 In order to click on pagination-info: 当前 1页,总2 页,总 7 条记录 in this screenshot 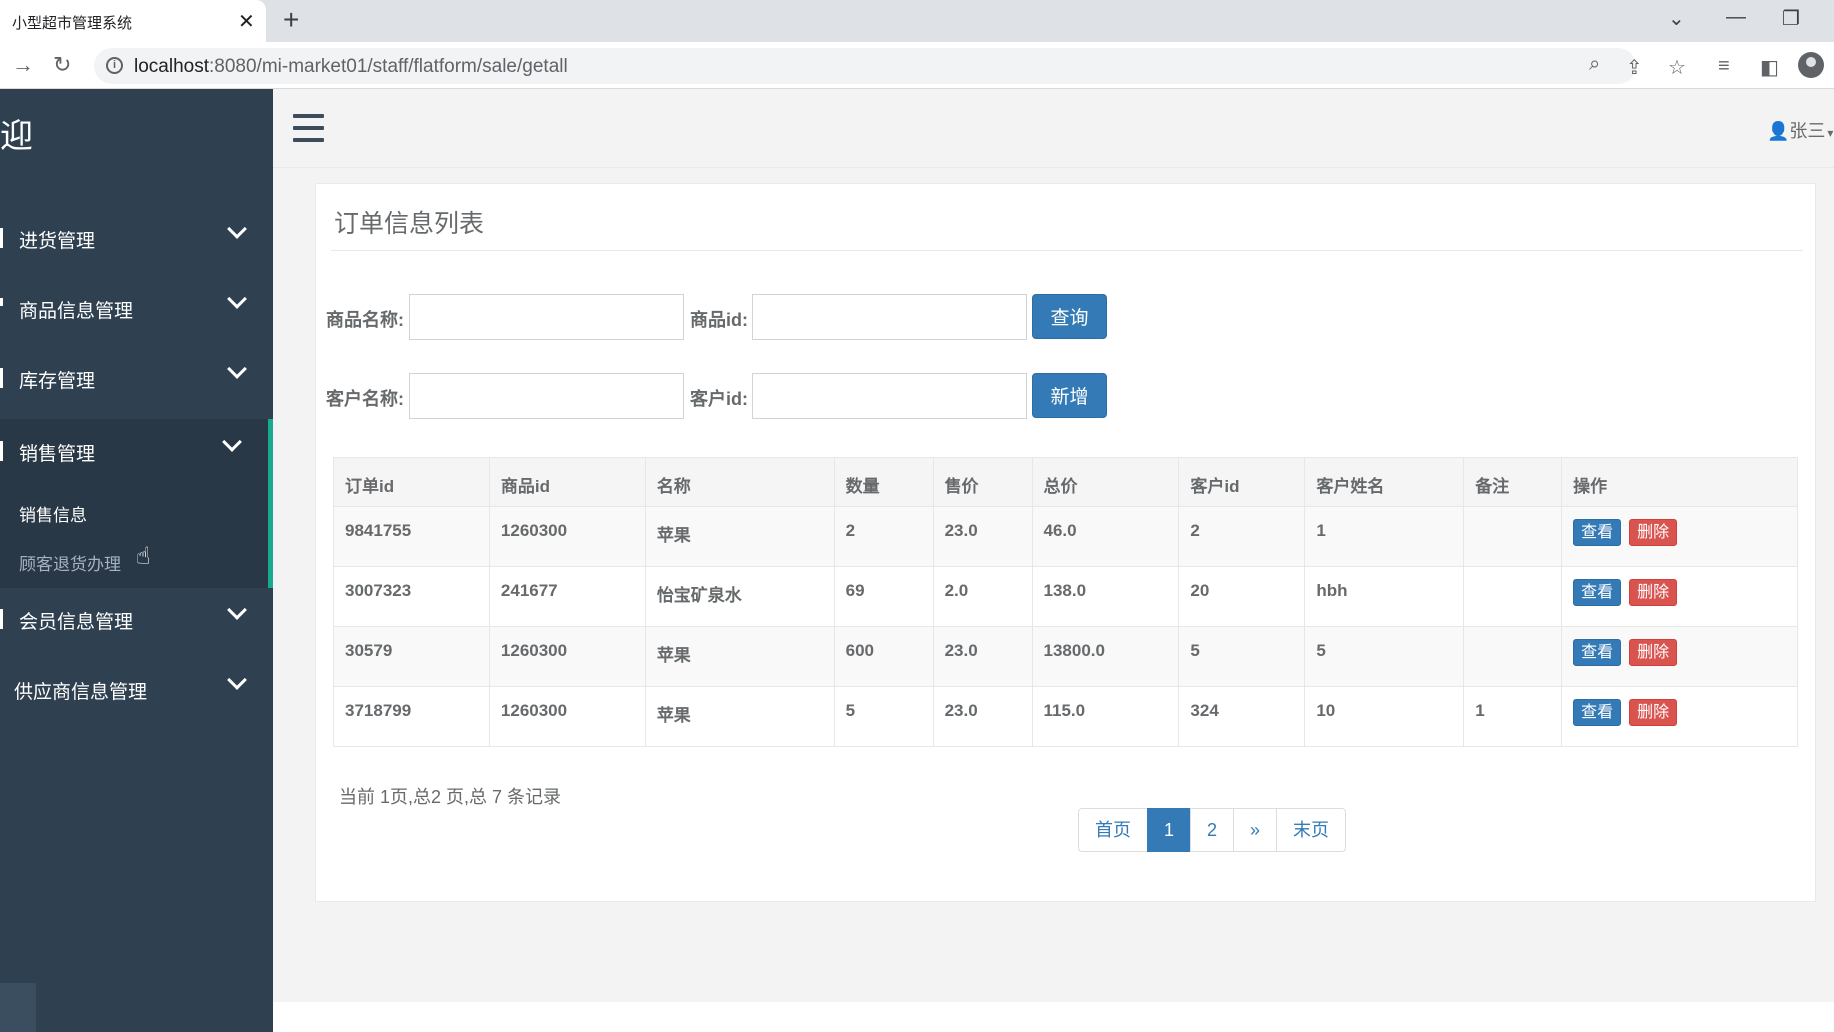, I will do `click(450, 797)`.